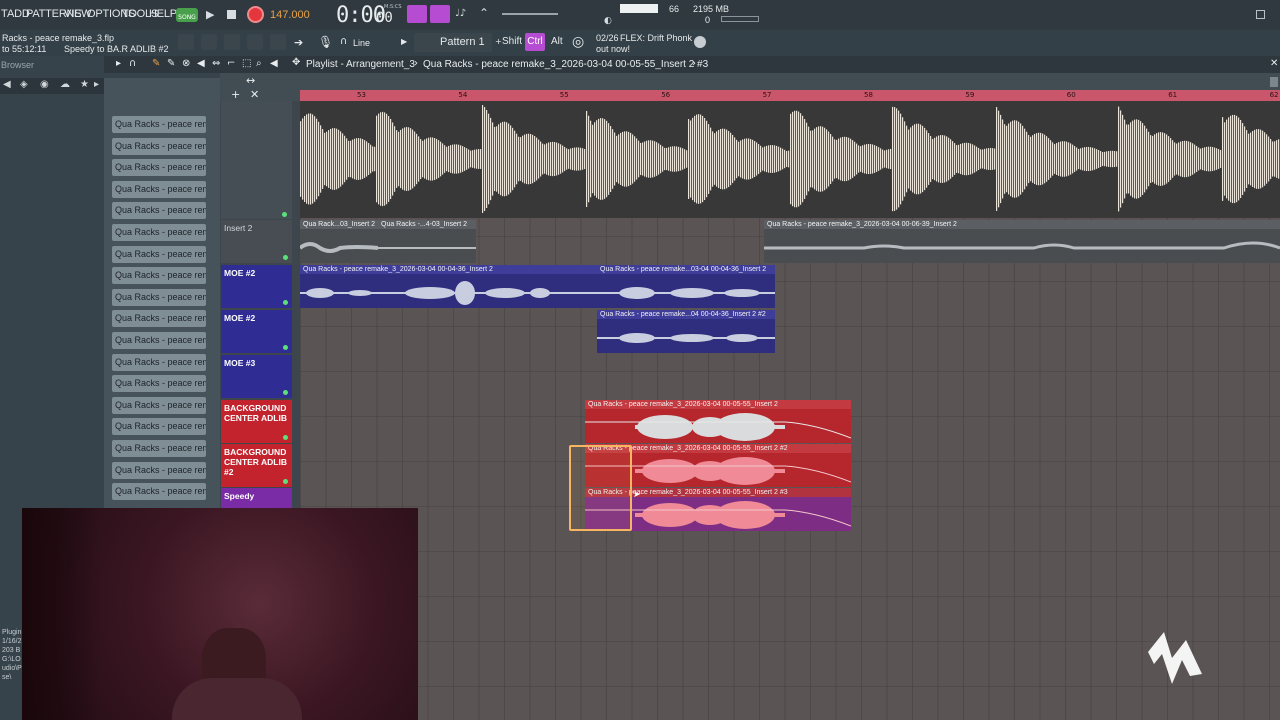 The height and width of the screenshot is (720, 1280). I want to click on paint-tool-icon: ✎, so click(171, 63).